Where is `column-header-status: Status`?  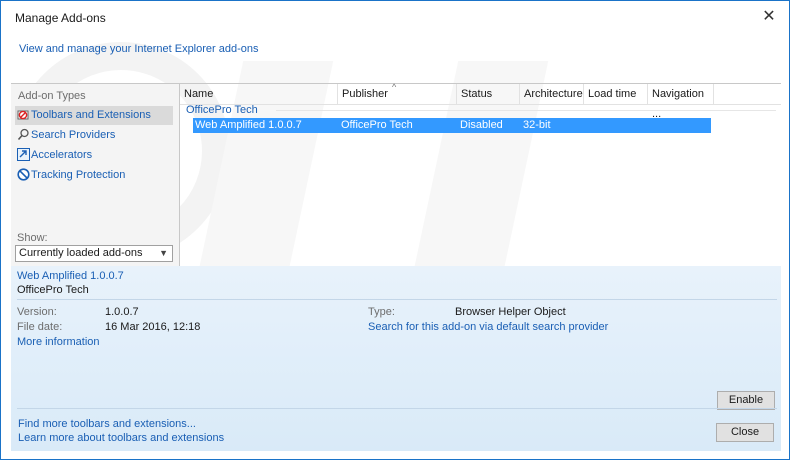
column-header-status: Status is located at coordinates (488, 94).